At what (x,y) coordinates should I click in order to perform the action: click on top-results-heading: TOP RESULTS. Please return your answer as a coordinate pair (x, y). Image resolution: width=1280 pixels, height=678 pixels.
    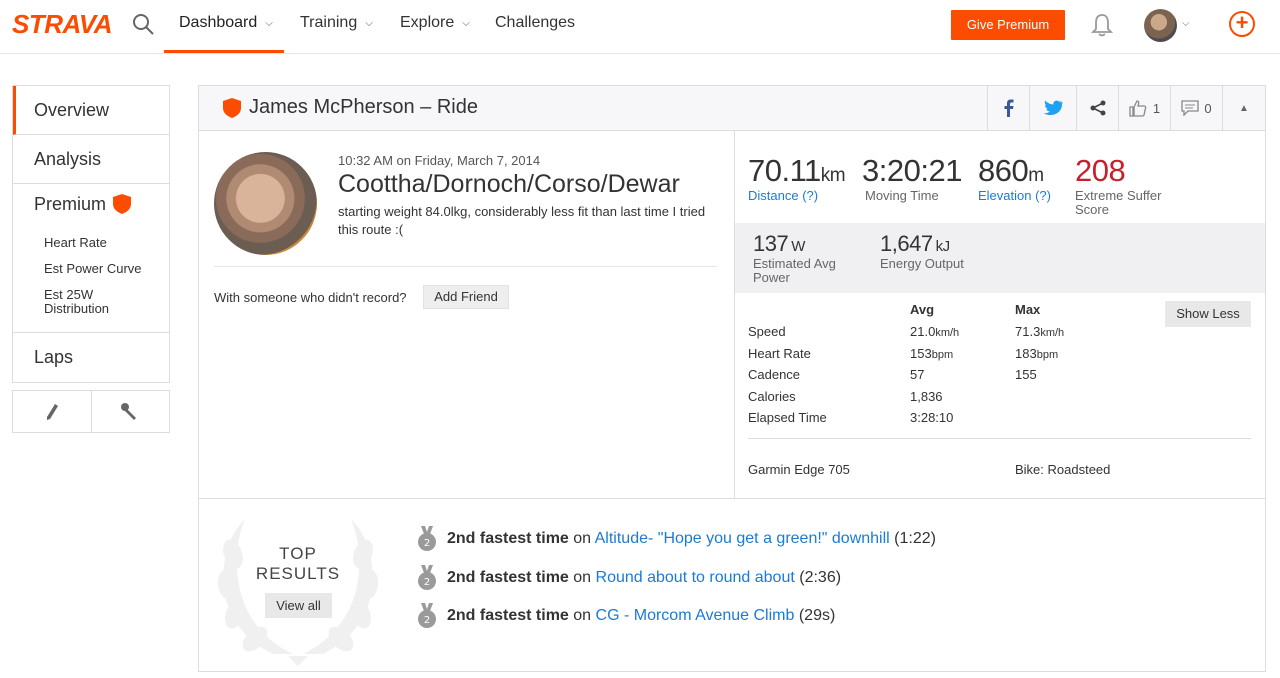
    Looking at the image, I should click on (298, 563).